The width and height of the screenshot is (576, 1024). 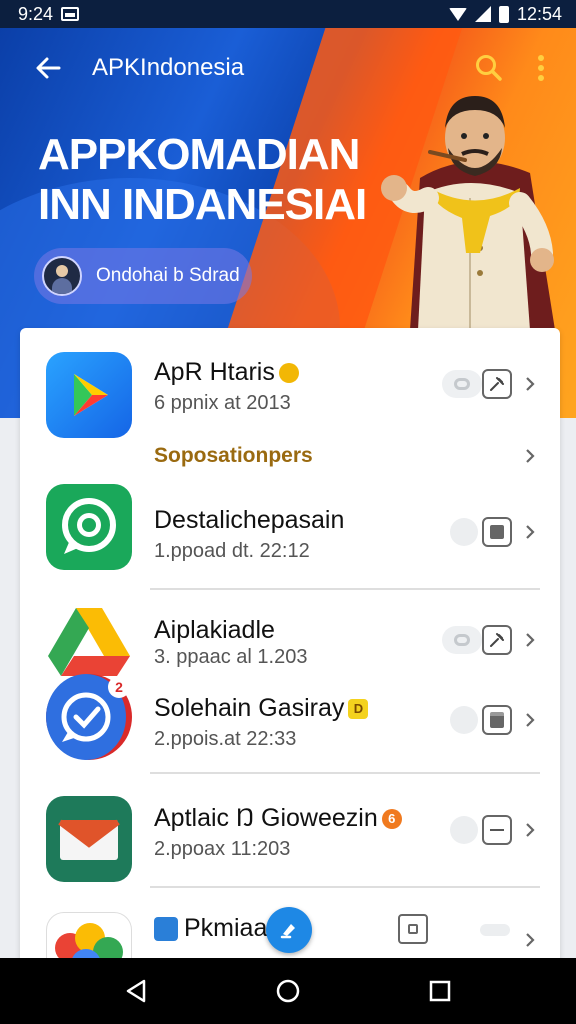 What do you see at coordinates (214, 372) in the screenshot?
I see `app-name-text: ApR Htaris` at bounding box center [214, 372].